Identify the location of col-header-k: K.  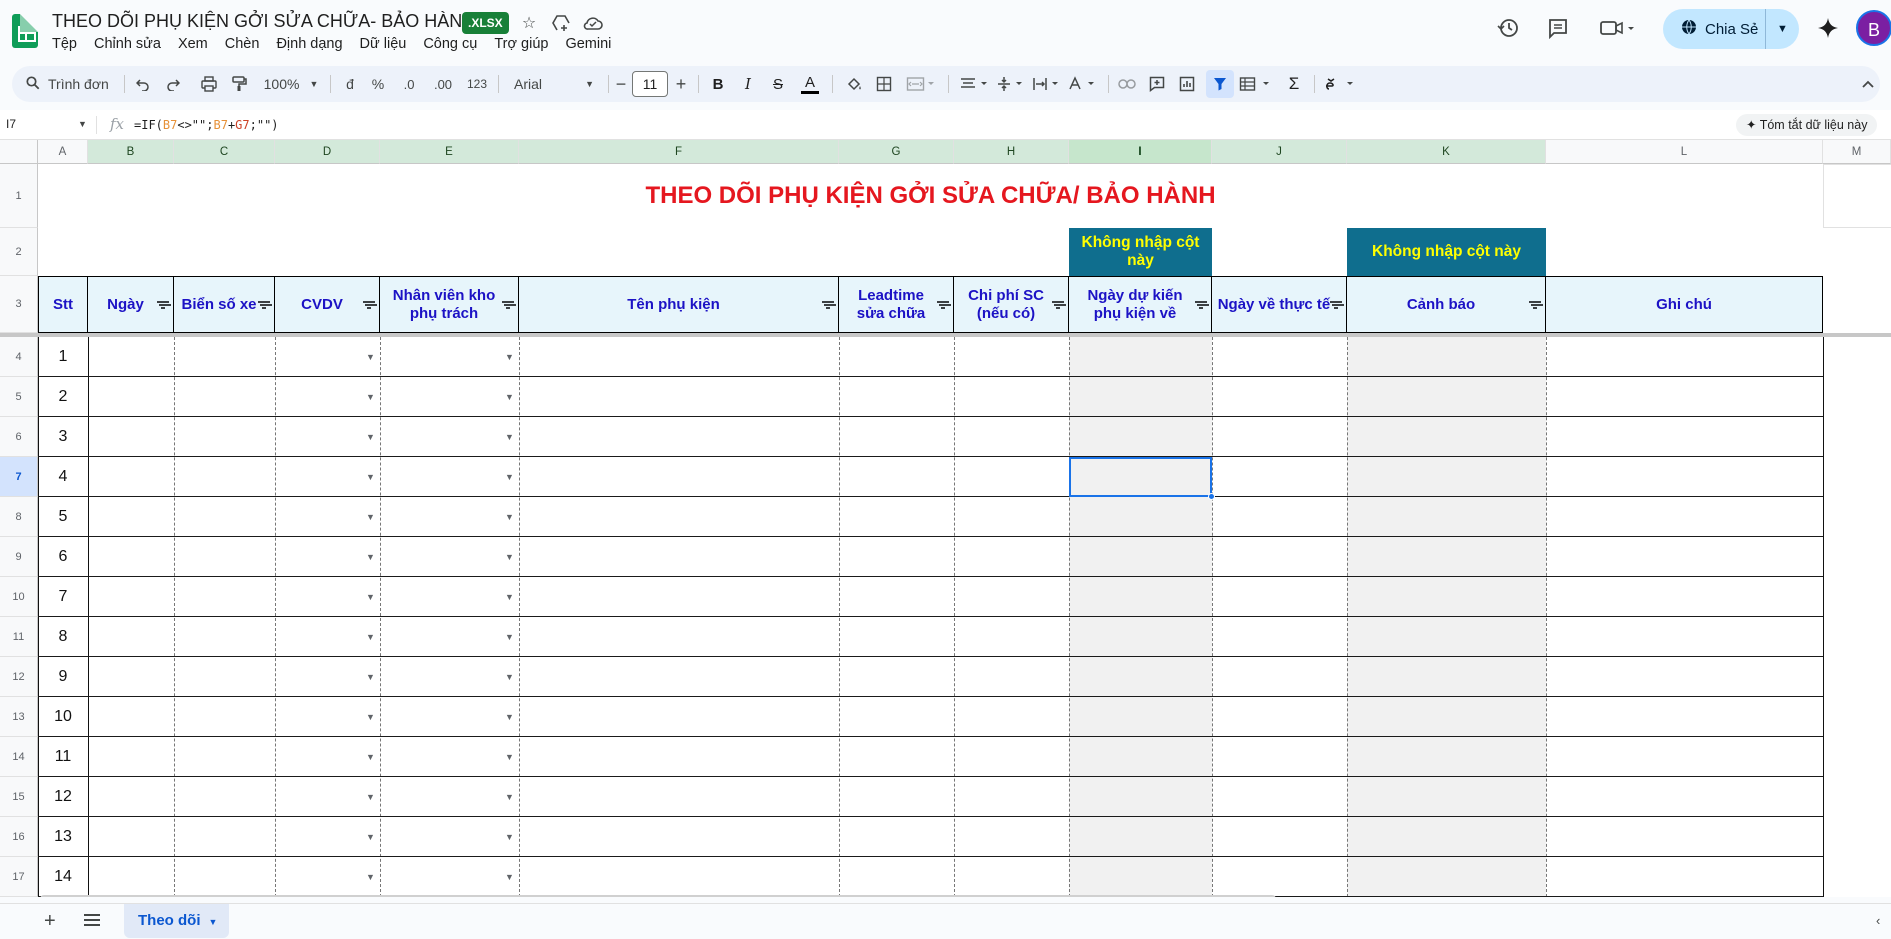
(1446, 152).